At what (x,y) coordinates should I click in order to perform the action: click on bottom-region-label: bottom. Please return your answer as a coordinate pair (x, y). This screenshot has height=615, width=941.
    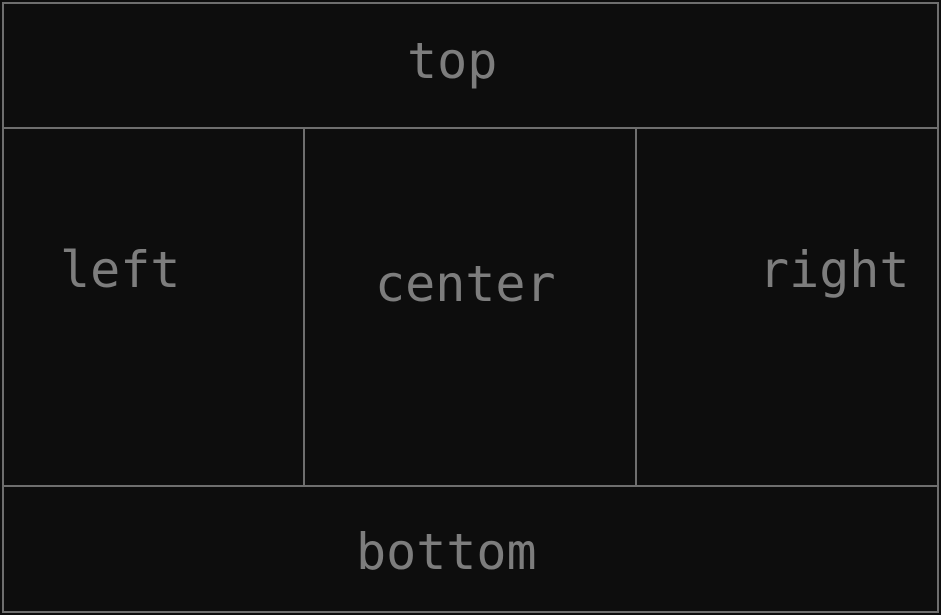
    Looking at the image, I should click on (446, 552).